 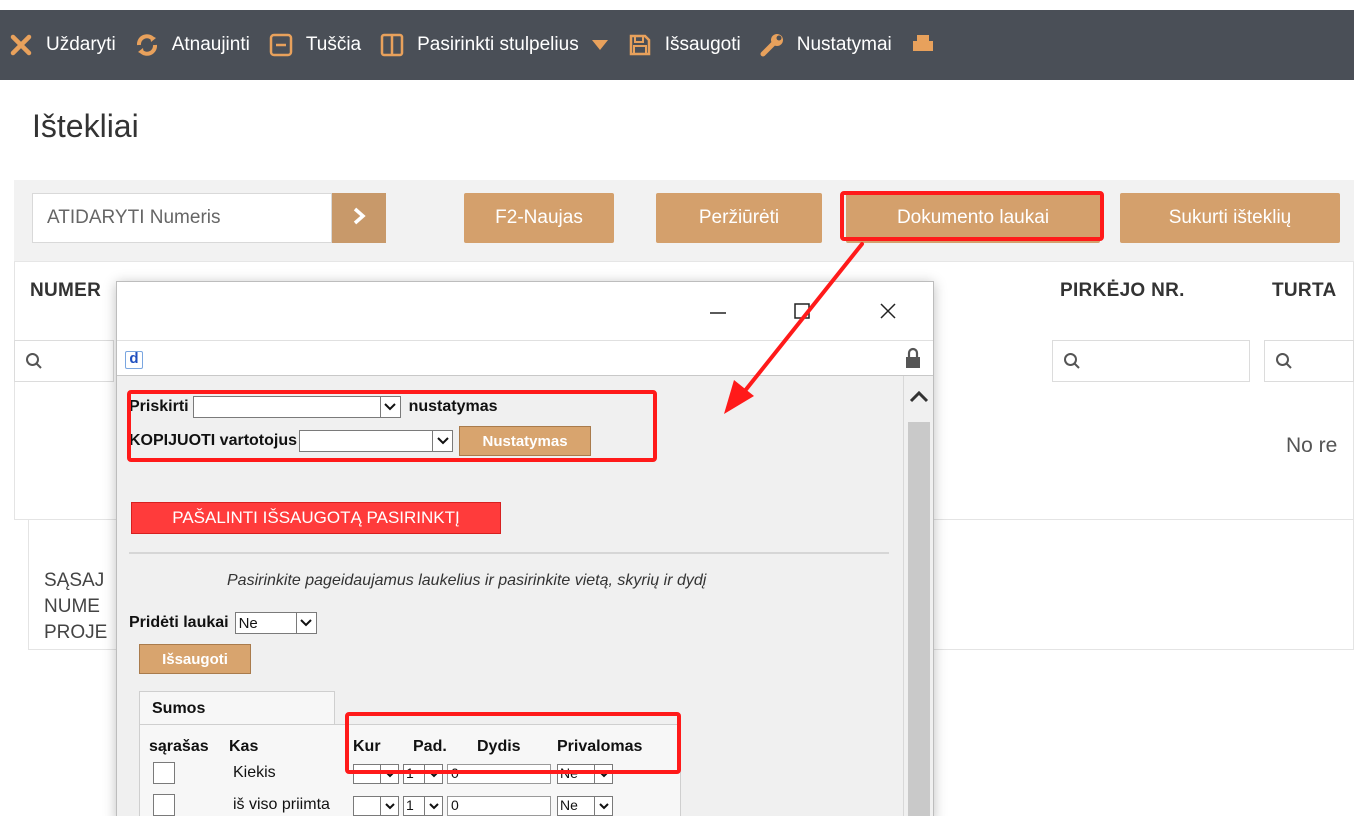 I want to click on empty-table-text: No re, so click(x=1312, y=445).